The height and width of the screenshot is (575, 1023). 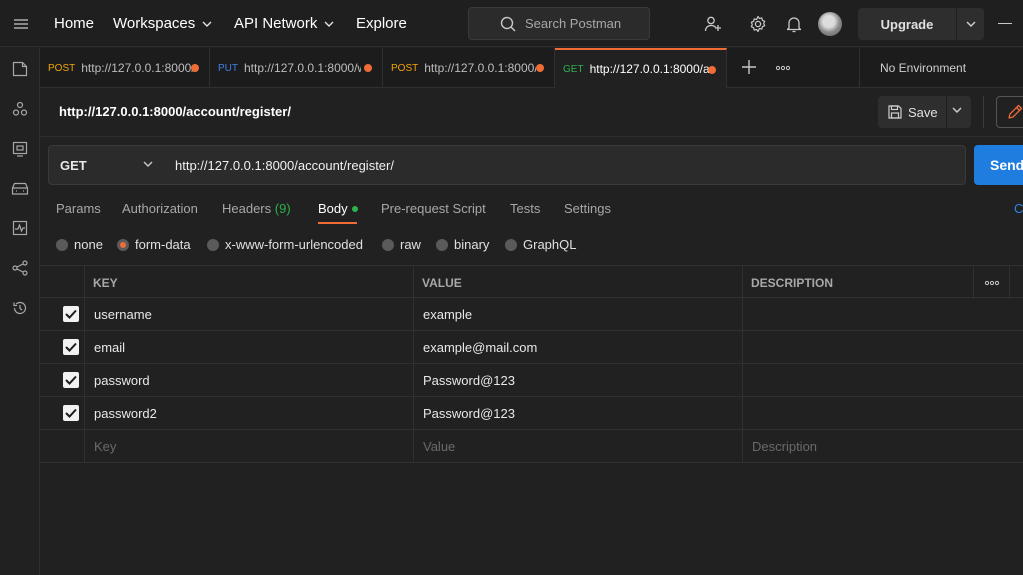 What do you see at coordinates (792, 282) in the screenshot?
I see `column-header-description: DESCRIPTION` at bounding box center [792, 282].